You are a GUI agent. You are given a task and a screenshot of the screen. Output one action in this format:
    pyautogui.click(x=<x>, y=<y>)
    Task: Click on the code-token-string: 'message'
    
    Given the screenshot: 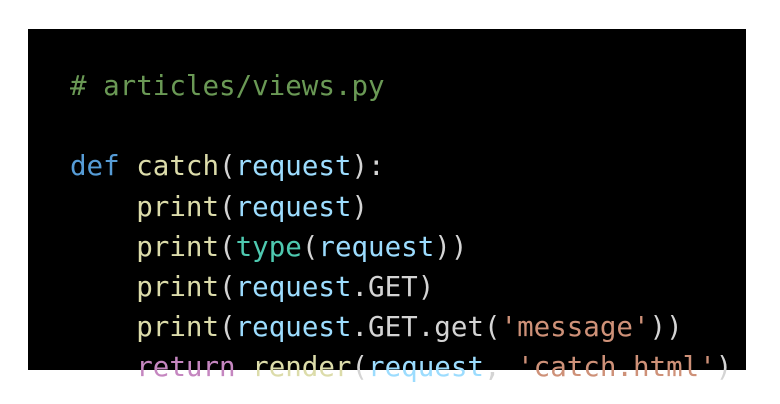 What is the action you would take?
    pyautogui.click(x=575, y=327)
    